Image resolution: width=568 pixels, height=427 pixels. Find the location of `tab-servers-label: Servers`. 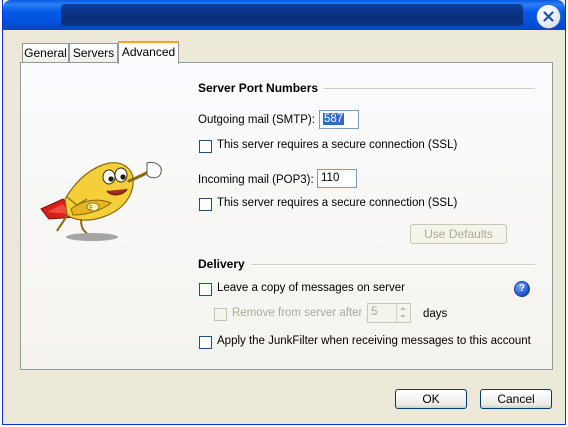

tab-servers-label: Servers is located at coordinates (93, 53).